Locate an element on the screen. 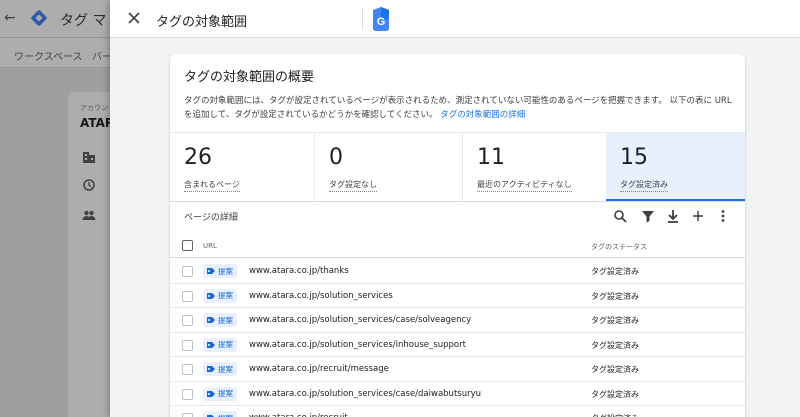  google-tag-icon: G is located at coordinates (381, 19).